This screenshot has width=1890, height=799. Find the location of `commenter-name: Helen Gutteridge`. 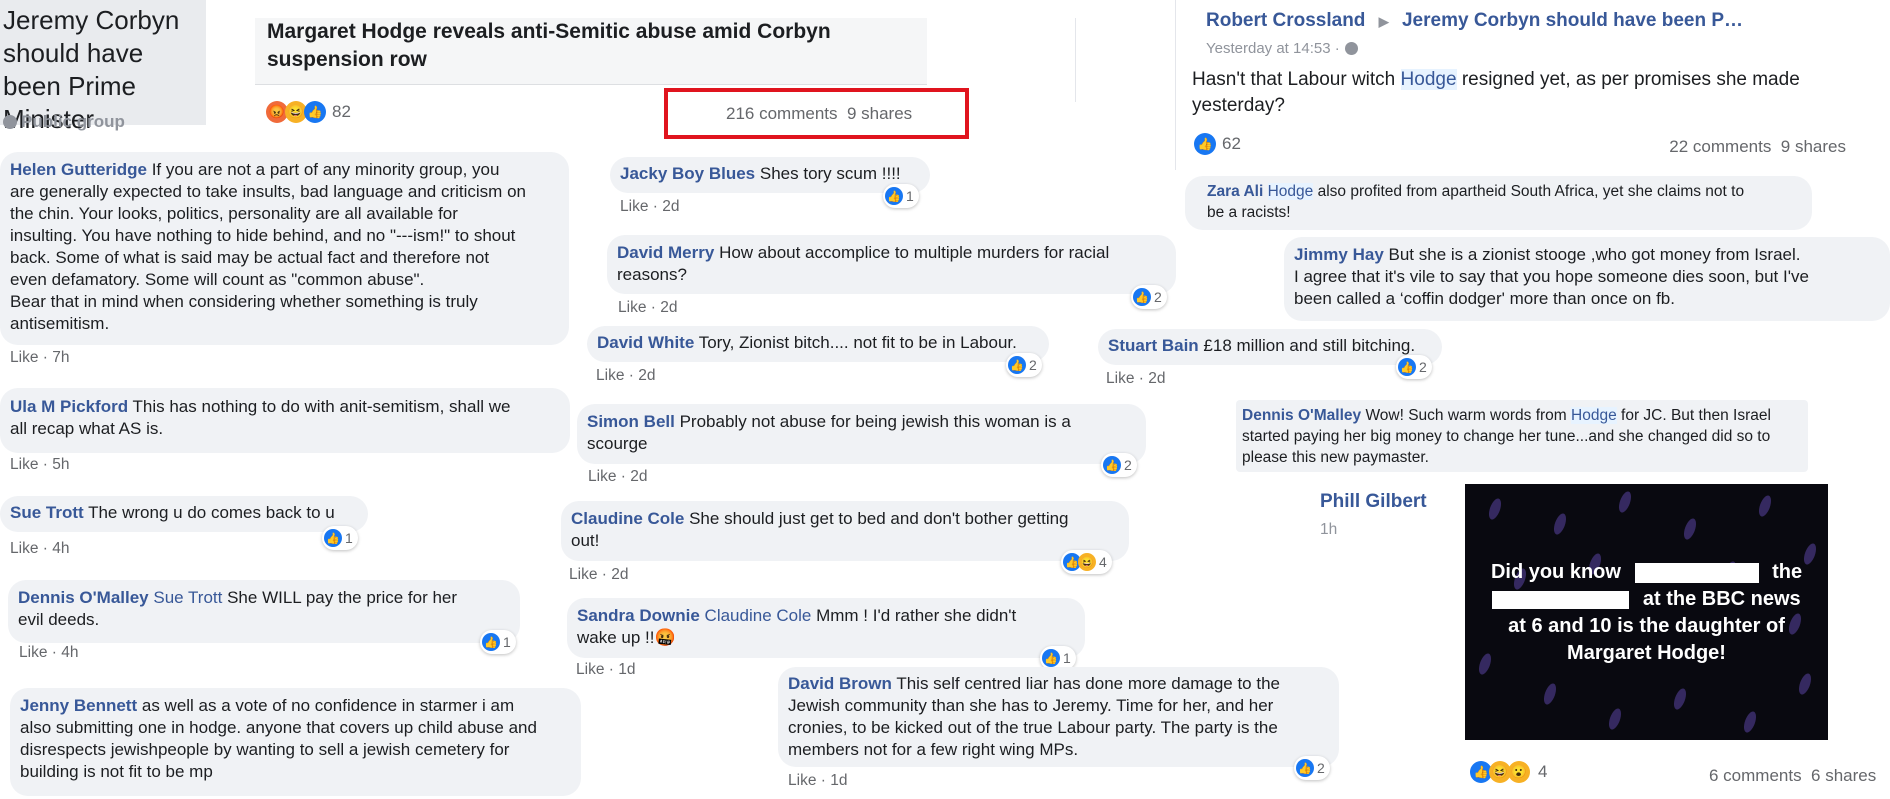

commenter-name: Helen Gutteridge is located at coordinates (78, 169).